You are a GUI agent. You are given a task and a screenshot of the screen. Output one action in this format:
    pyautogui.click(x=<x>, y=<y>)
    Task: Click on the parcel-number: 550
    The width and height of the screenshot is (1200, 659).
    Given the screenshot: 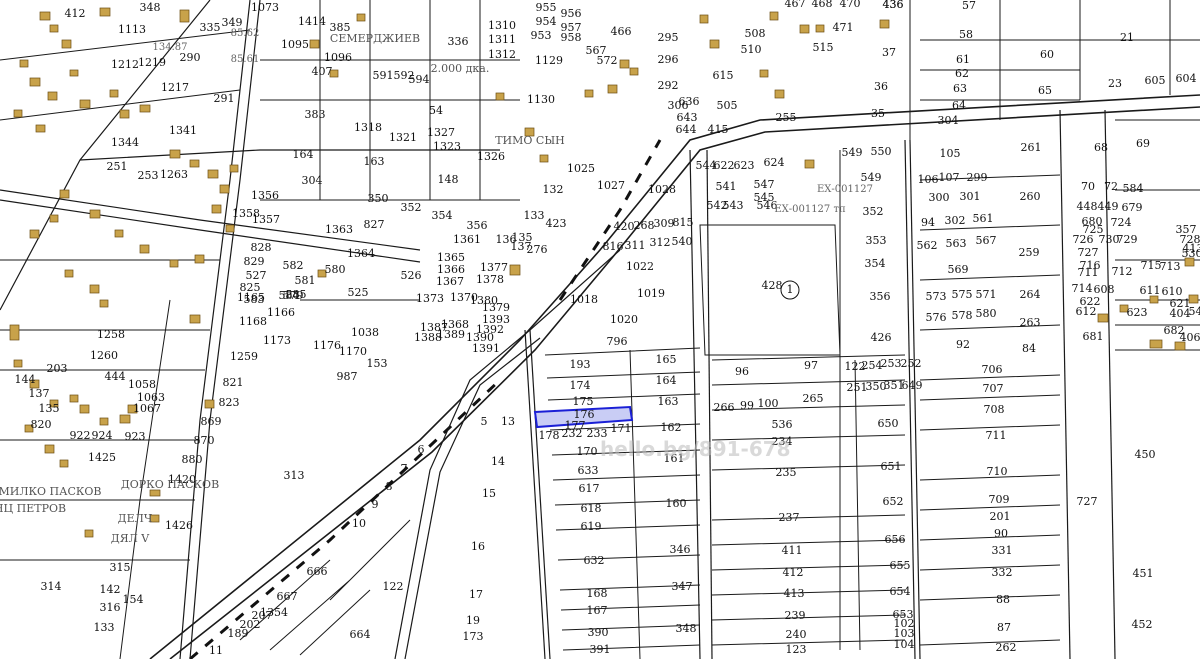 What is the action you would take?
    pyautogui.click(x=881, y=151)
    